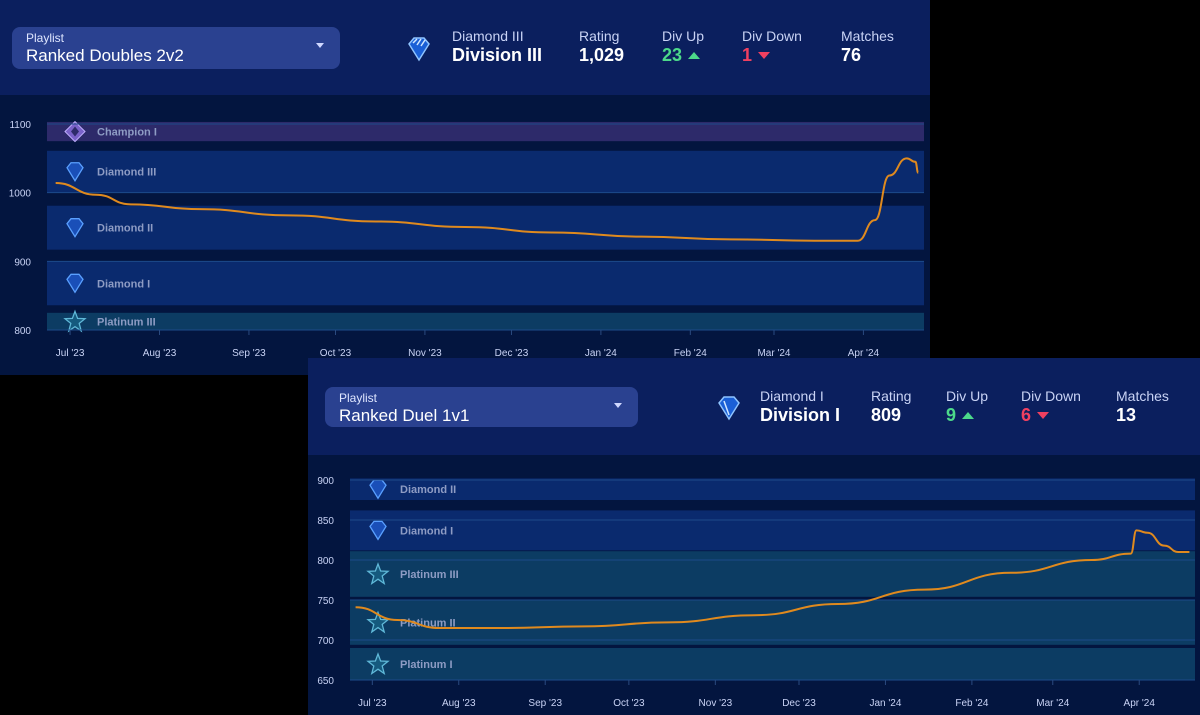 The image size is (1200, 715). Describe the element at coordinates (488, 36) in the screenshot. I see `rank-name: Diamond III` at that location.